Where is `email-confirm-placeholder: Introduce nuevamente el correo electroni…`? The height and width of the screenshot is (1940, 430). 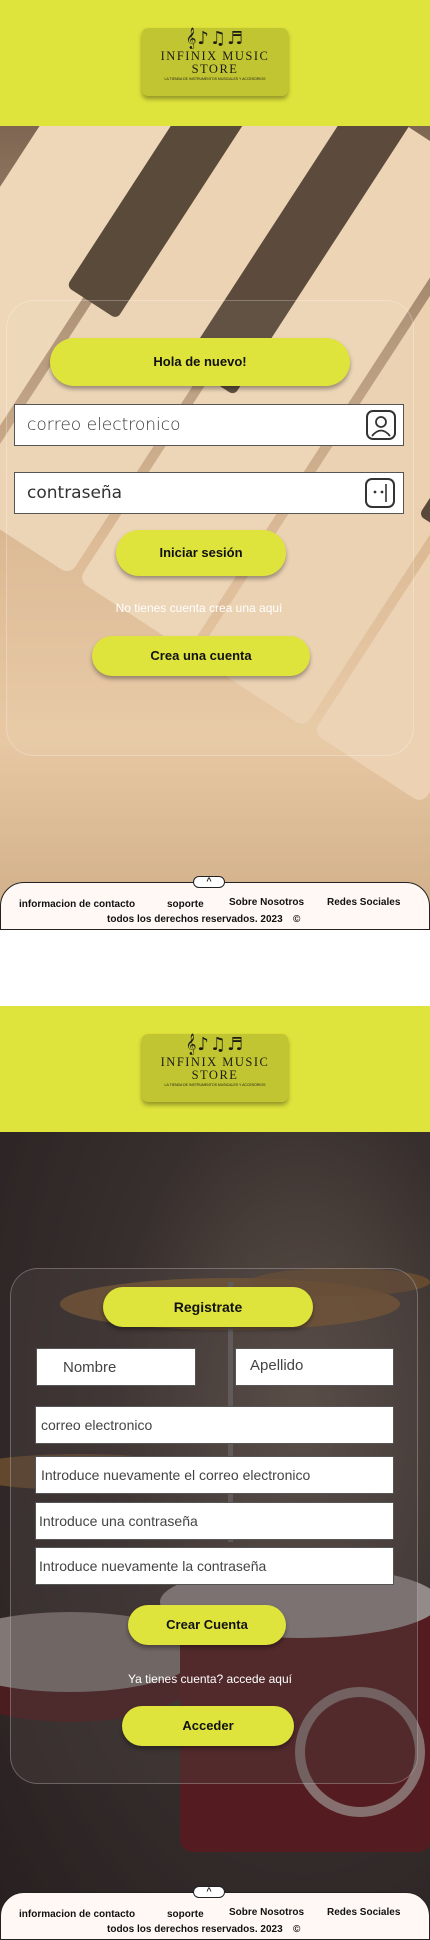 email-confirm-placeholder: Introduce nuevamente el correo electroni… is located at coordinates (176, 1475).